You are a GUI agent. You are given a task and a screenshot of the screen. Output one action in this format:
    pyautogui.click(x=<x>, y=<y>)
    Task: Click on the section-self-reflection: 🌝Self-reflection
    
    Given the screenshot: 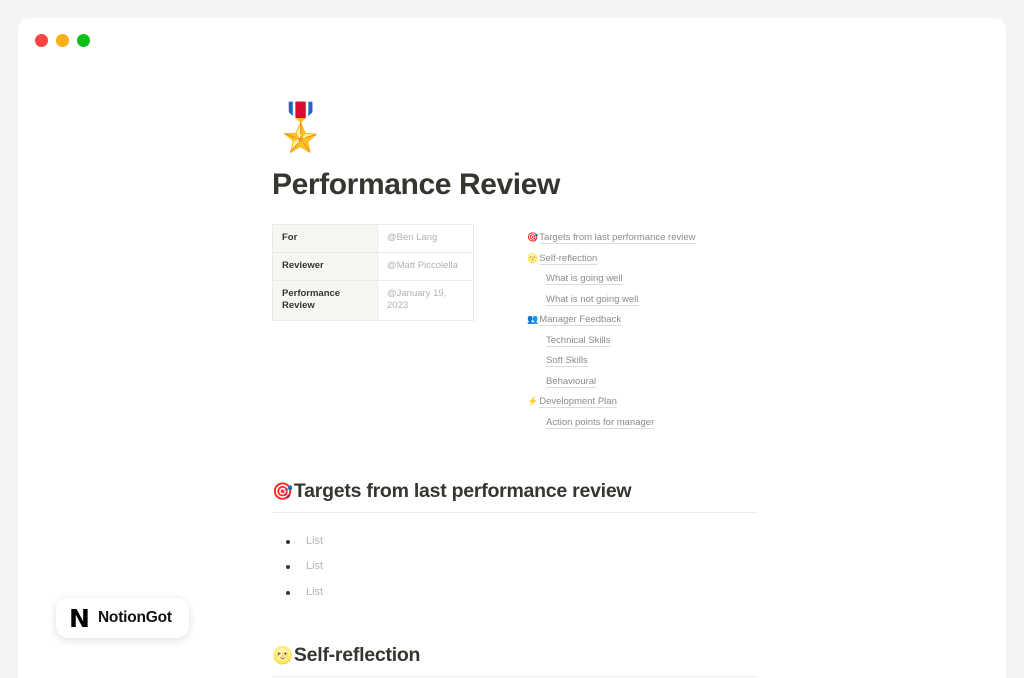 What is the action you would take?
    pyautogui.click(x=619, y=661)
    